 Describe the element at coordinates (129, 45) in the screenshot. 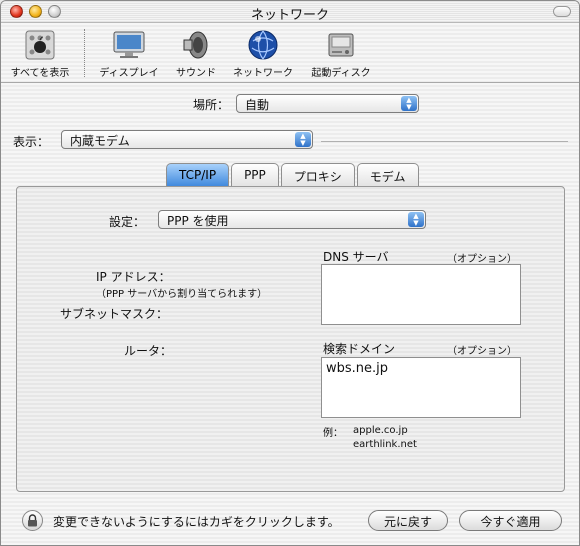

I see `display-icon` at that location.